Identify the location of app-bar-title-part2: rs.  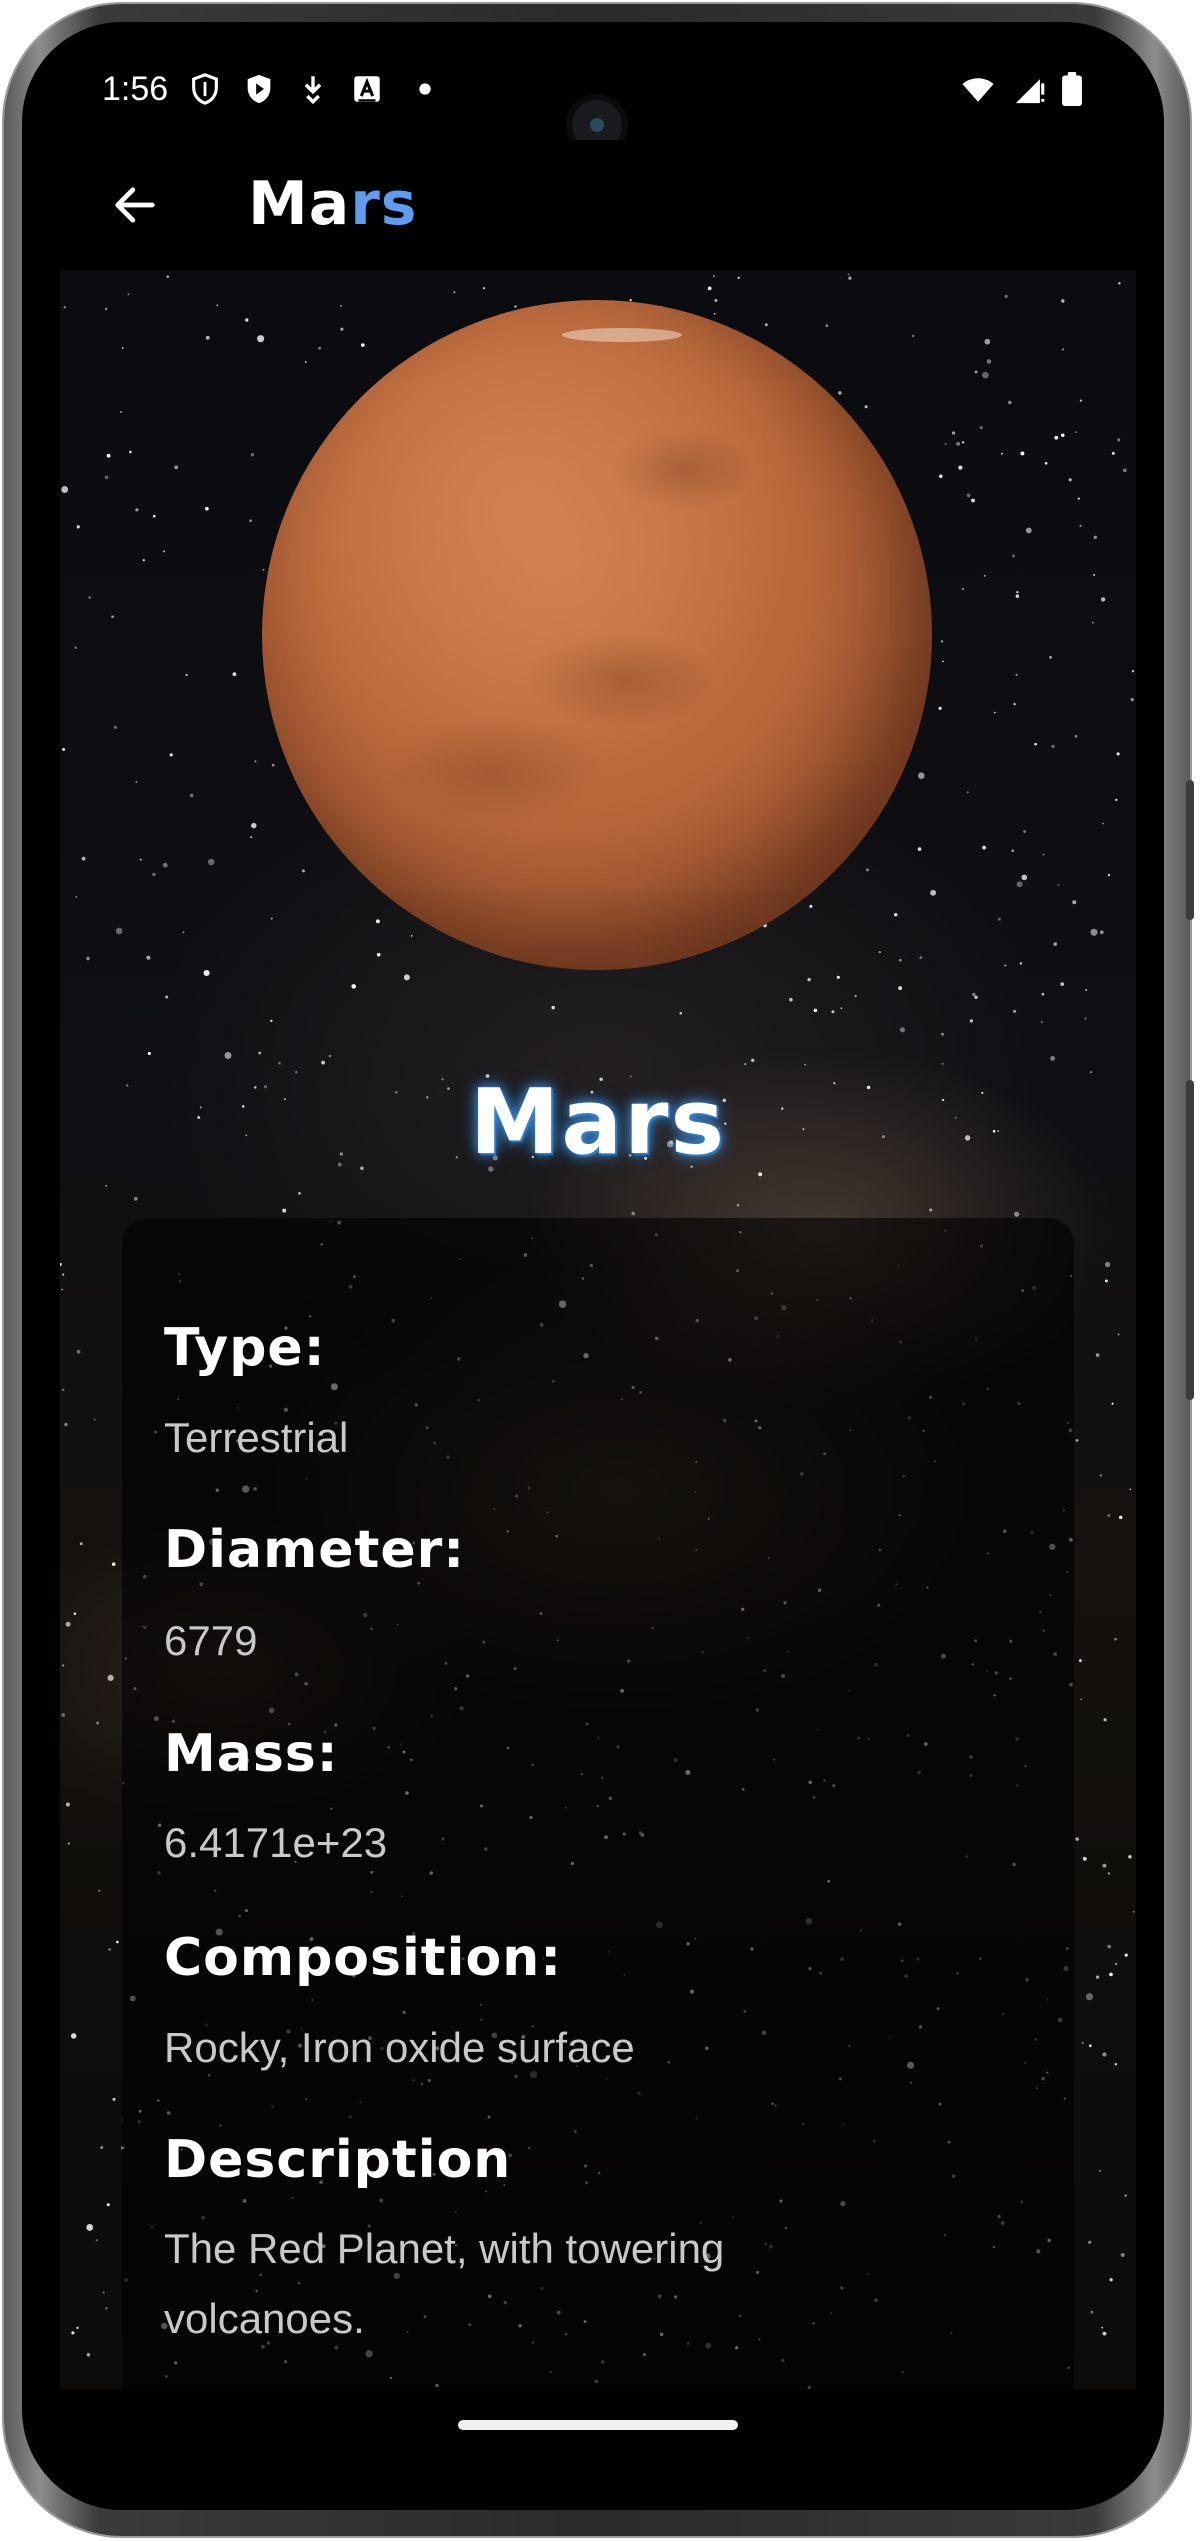
(384, 204).